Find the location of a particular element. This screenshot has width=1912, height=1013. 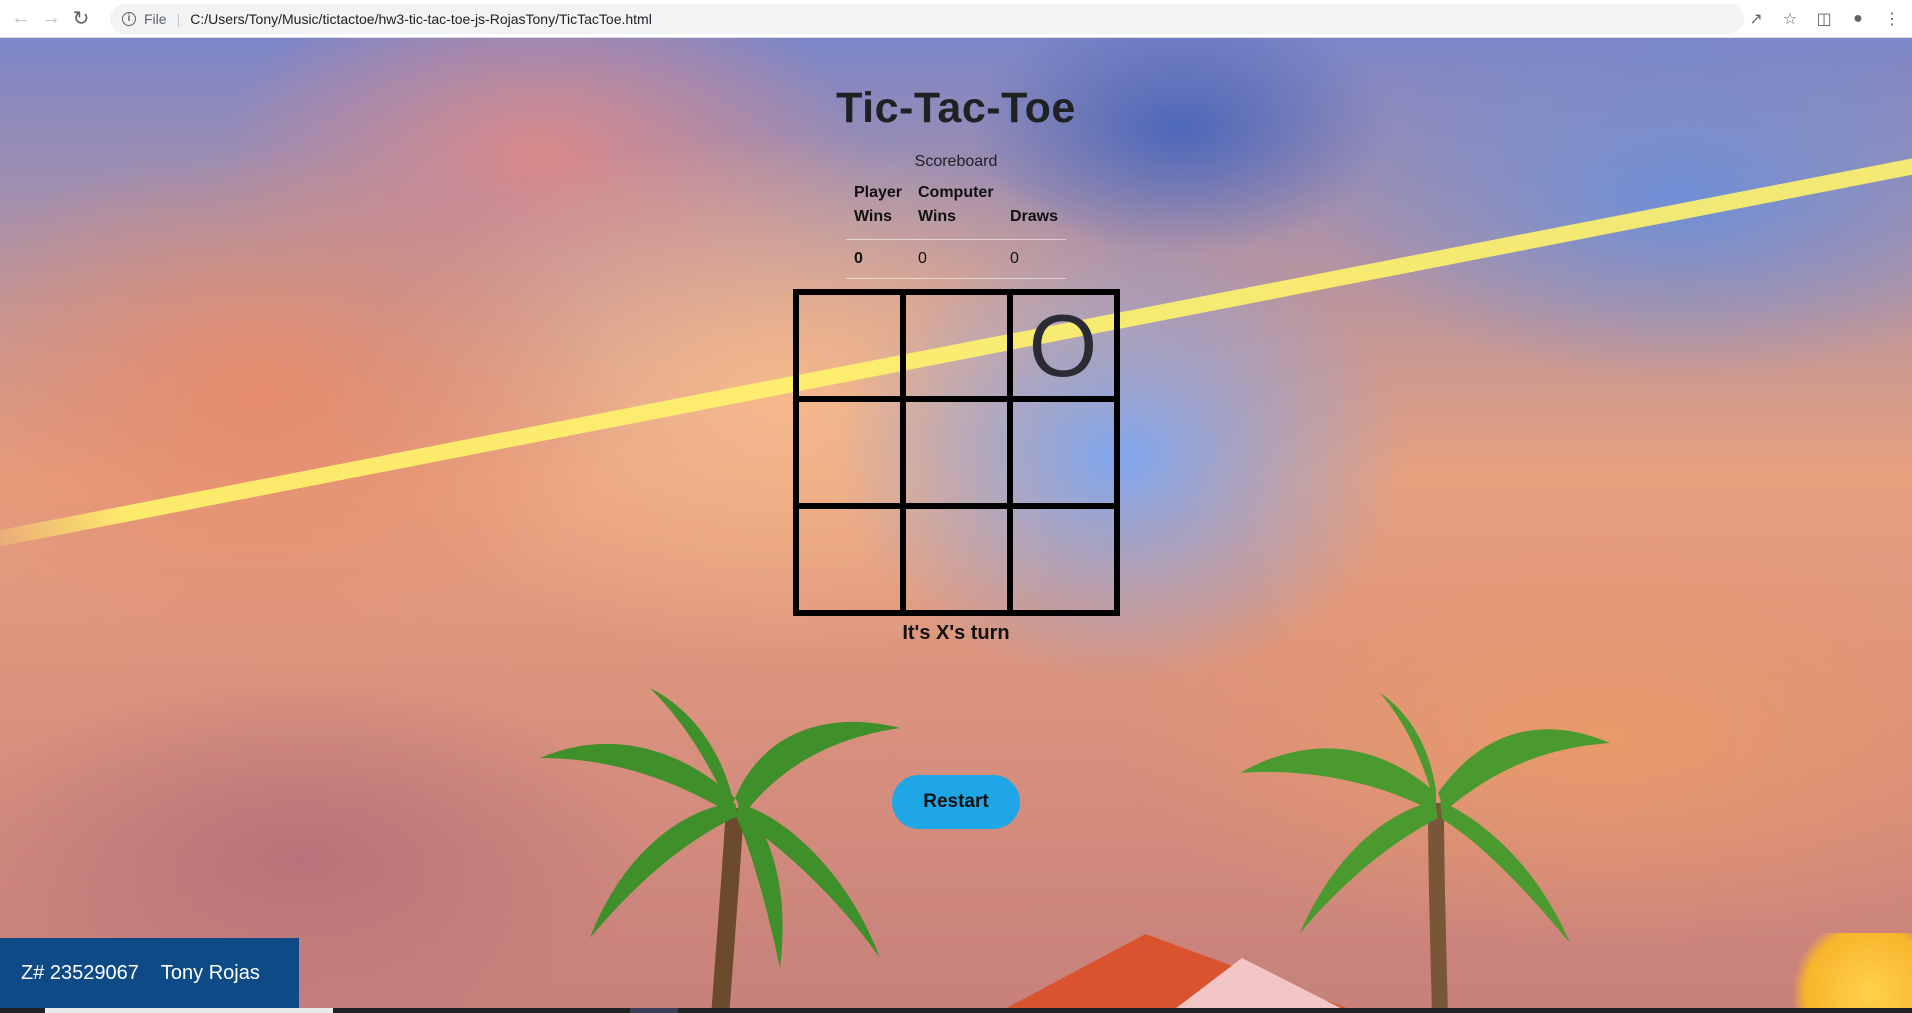

student-id: Z# 23529067 is located at coordinates (80, 972).